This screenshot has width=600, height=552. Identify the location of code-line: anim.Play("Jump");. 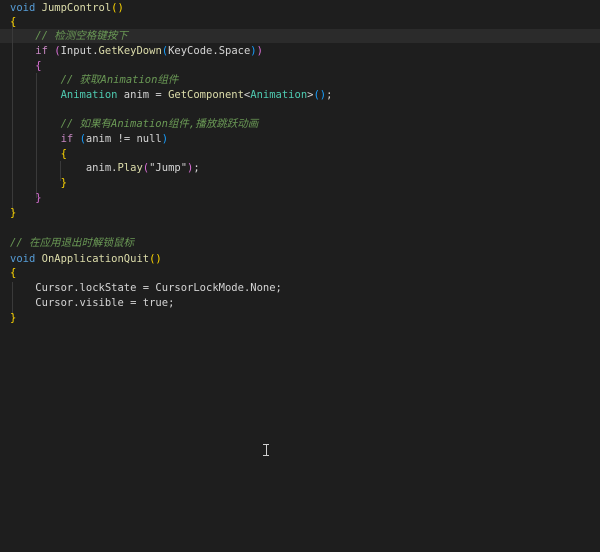
(105, 168).